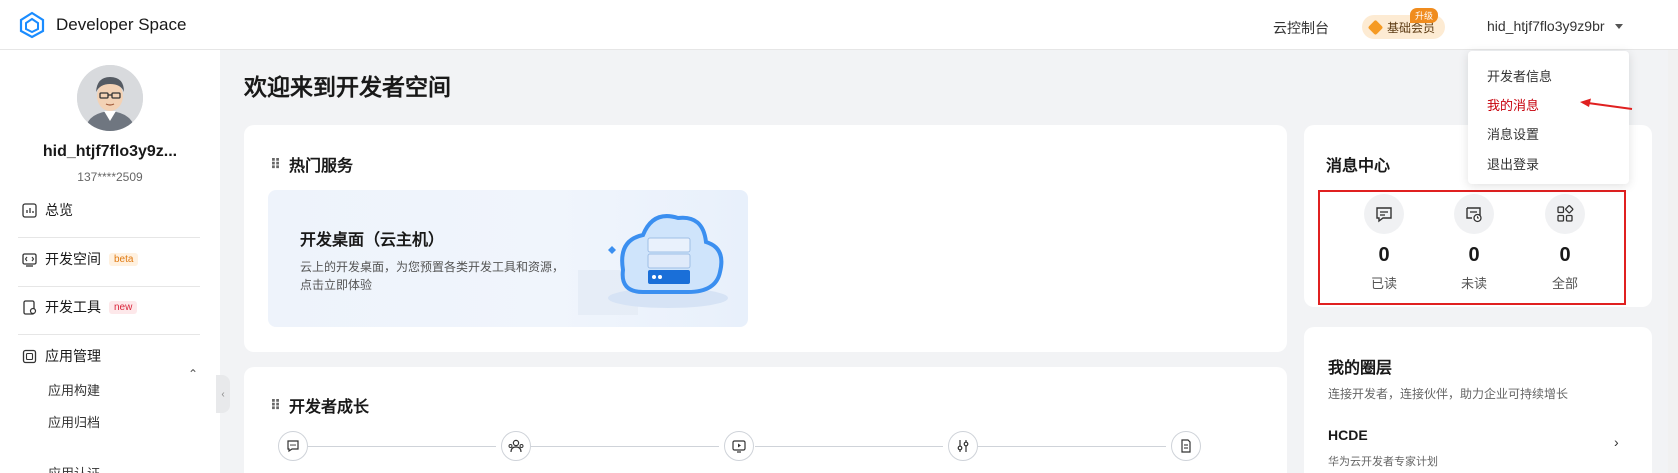  What do you see at coordinates (1474, 255) in the screenshot?
I see `unread-count: 0` at bounding box center [1474, 255].